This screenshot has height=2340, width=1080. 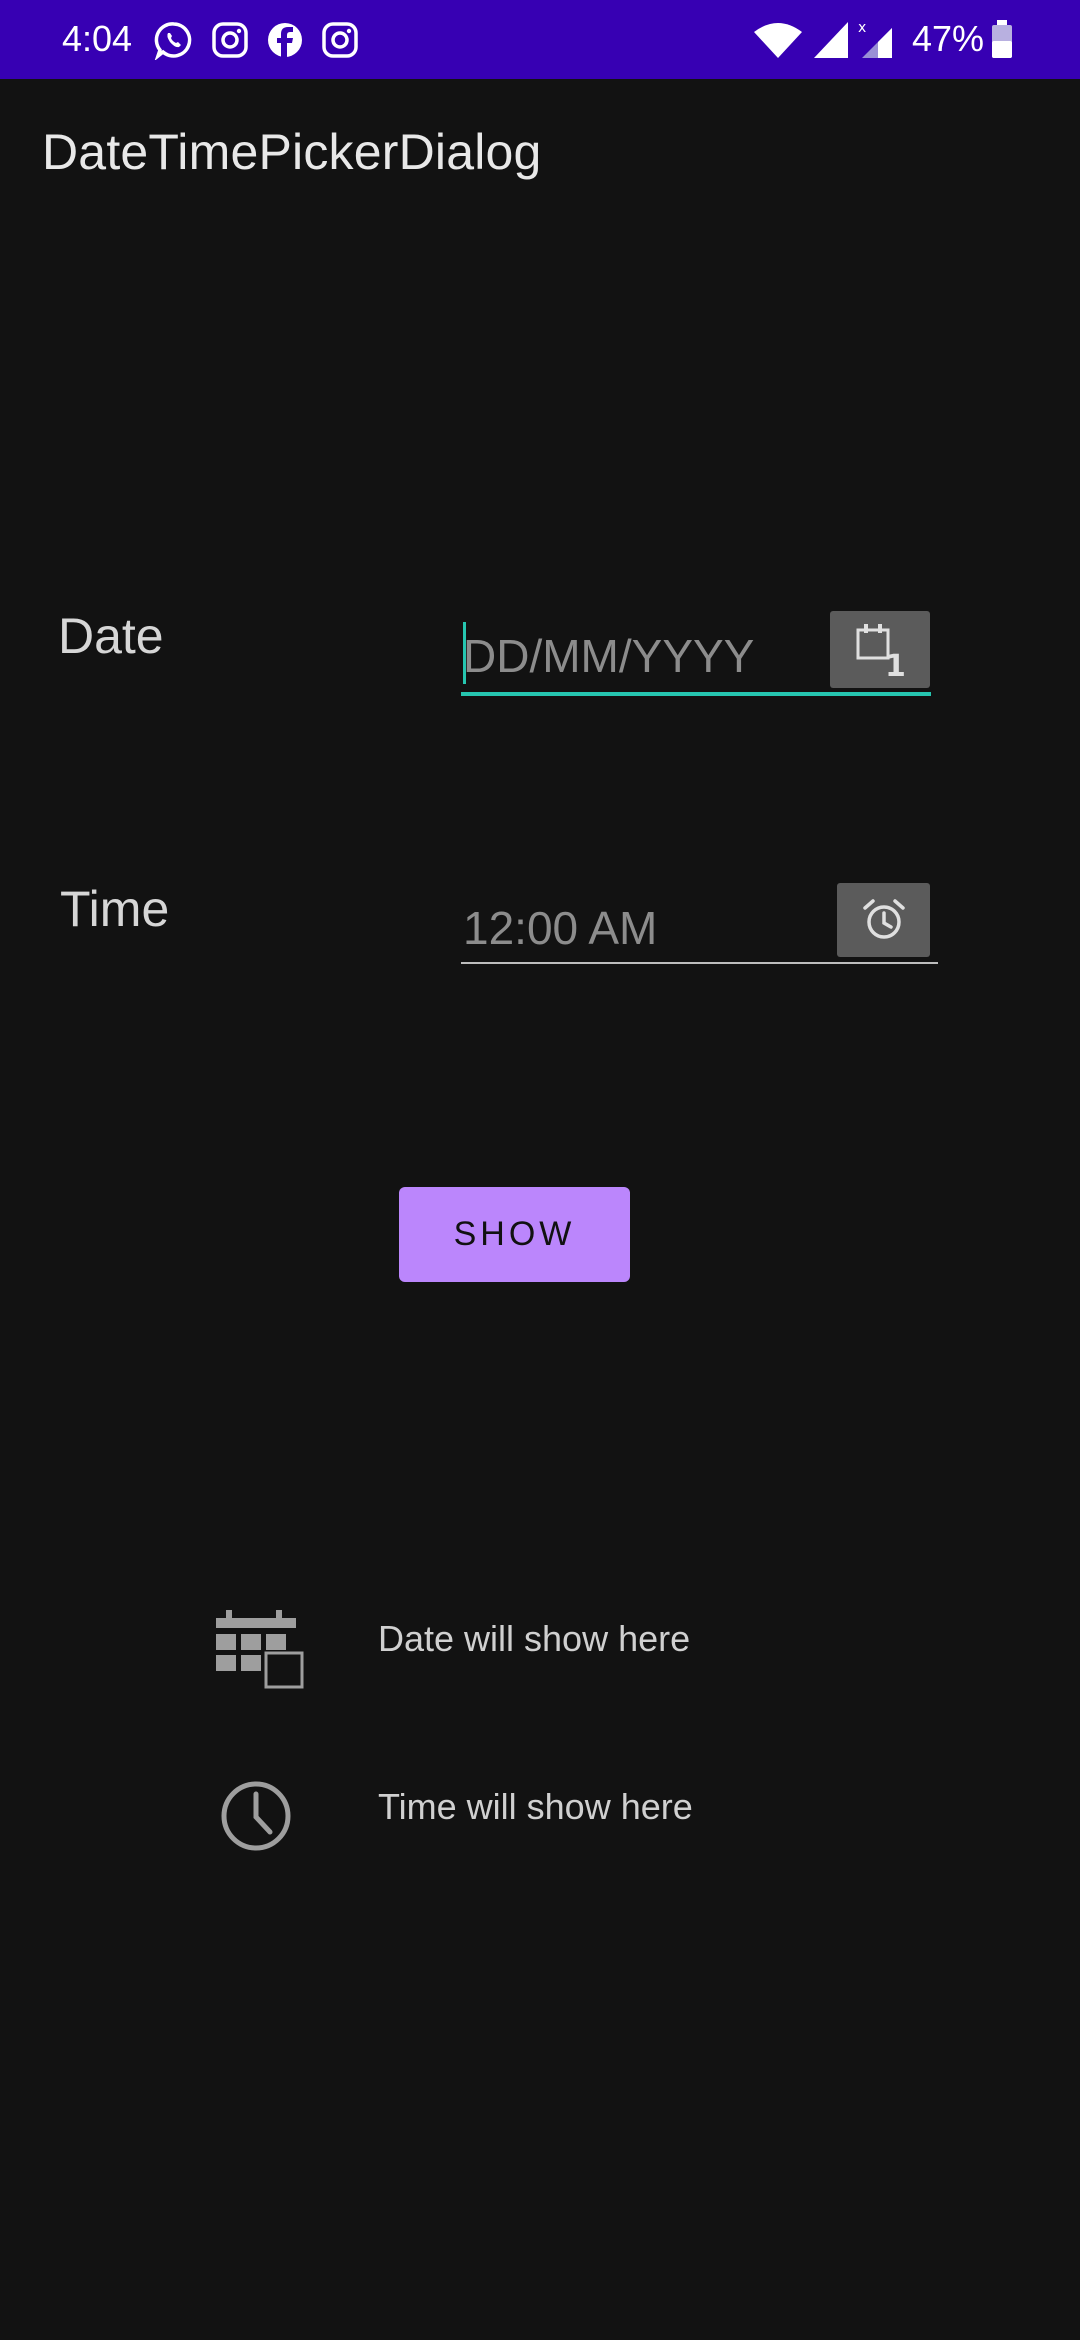 I want to click on alarm-clock-icon, so click(x=883, y=919).